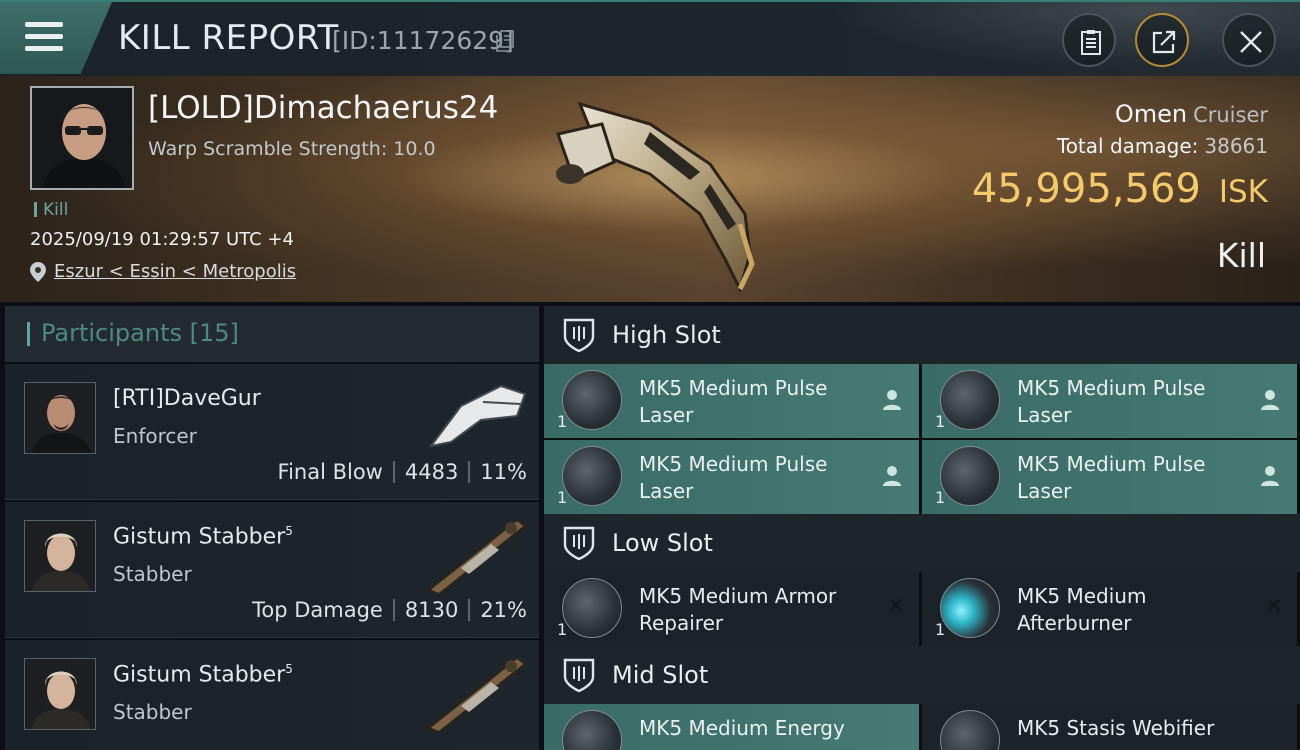 The width and height of the screenshot is (1300, 750). What do you see at coordinates (660, 675) in the screenshot?
I see `mid-slot-label: Mid Slot` at bounding box center [660, 675].